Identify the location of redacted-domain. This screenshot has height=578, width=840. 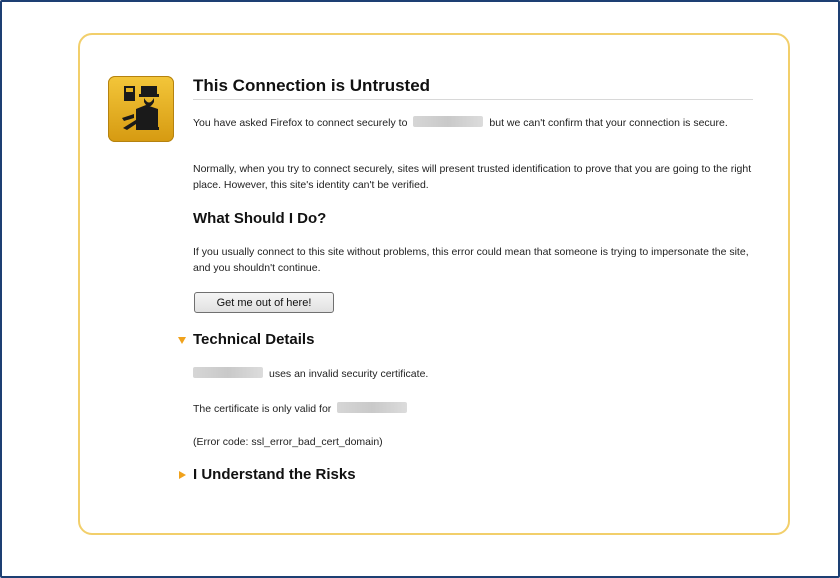
(372, 407).